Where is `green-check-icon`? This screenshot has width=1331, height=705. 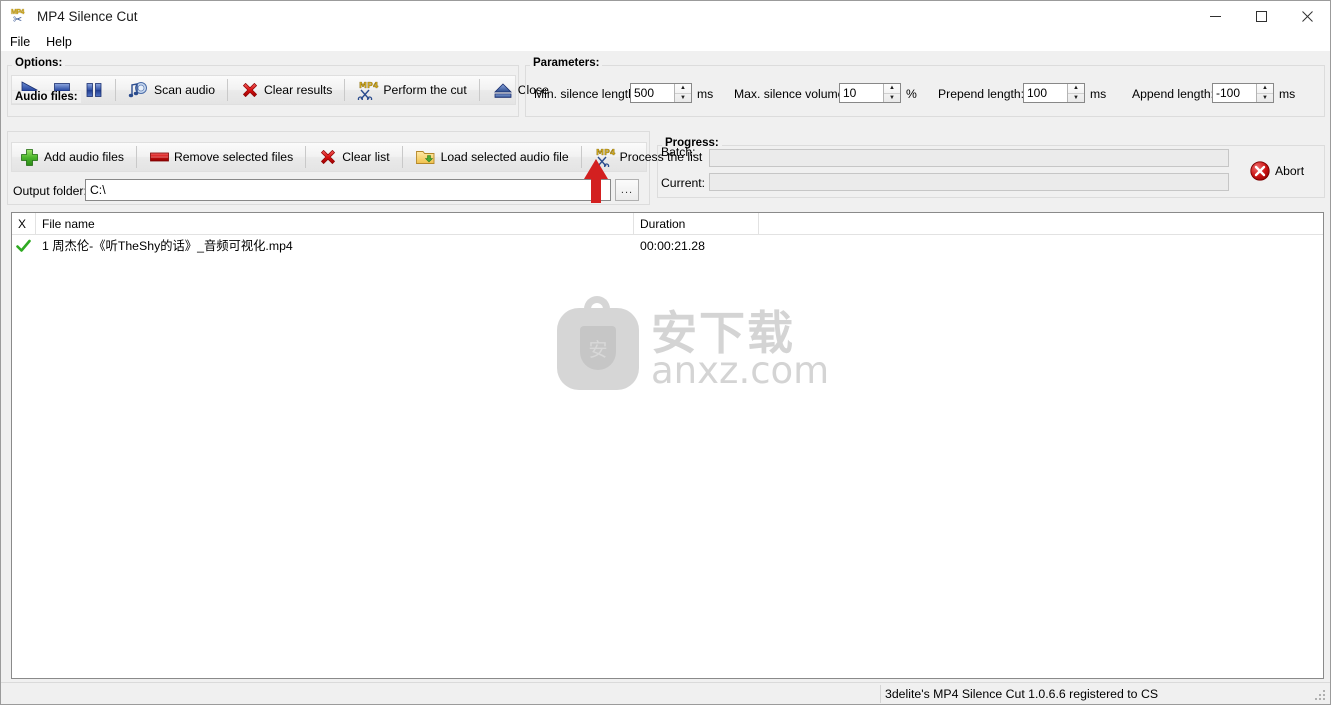 green-check-icon is located at coordinates (23, 245).